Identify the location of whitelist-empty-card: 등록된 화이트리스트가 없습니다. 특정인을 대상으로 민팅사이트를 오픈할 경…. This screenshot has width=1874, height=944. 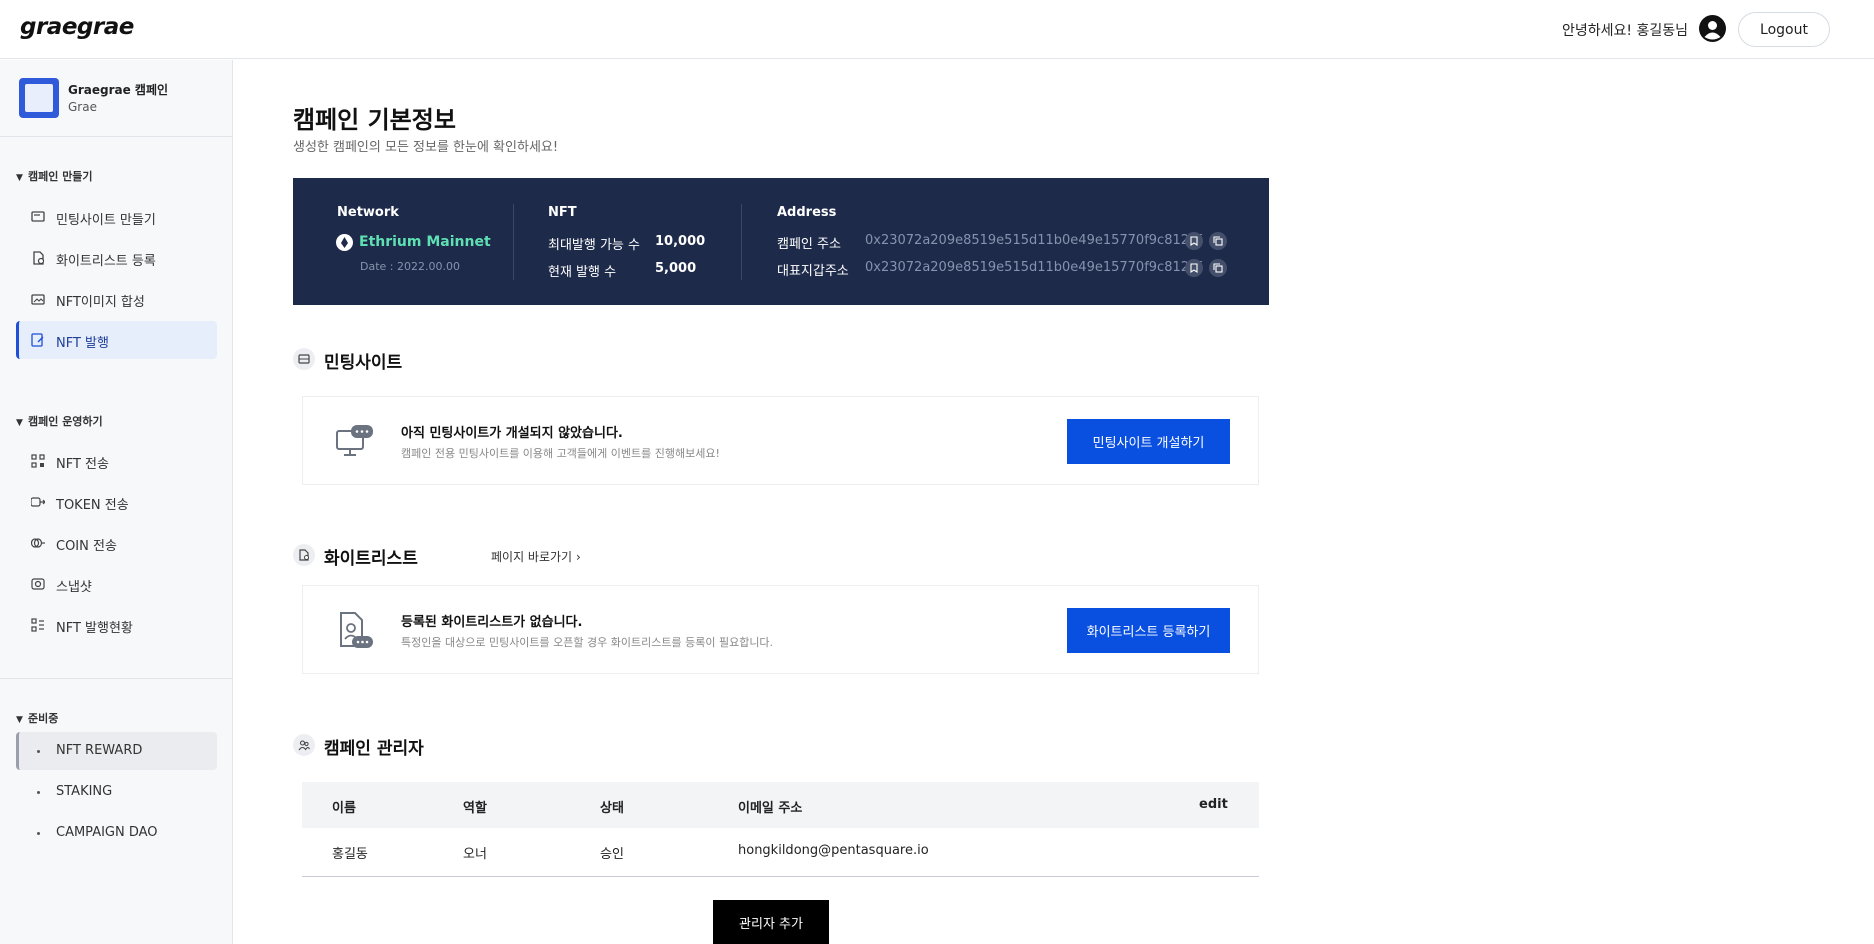
(780, 629).